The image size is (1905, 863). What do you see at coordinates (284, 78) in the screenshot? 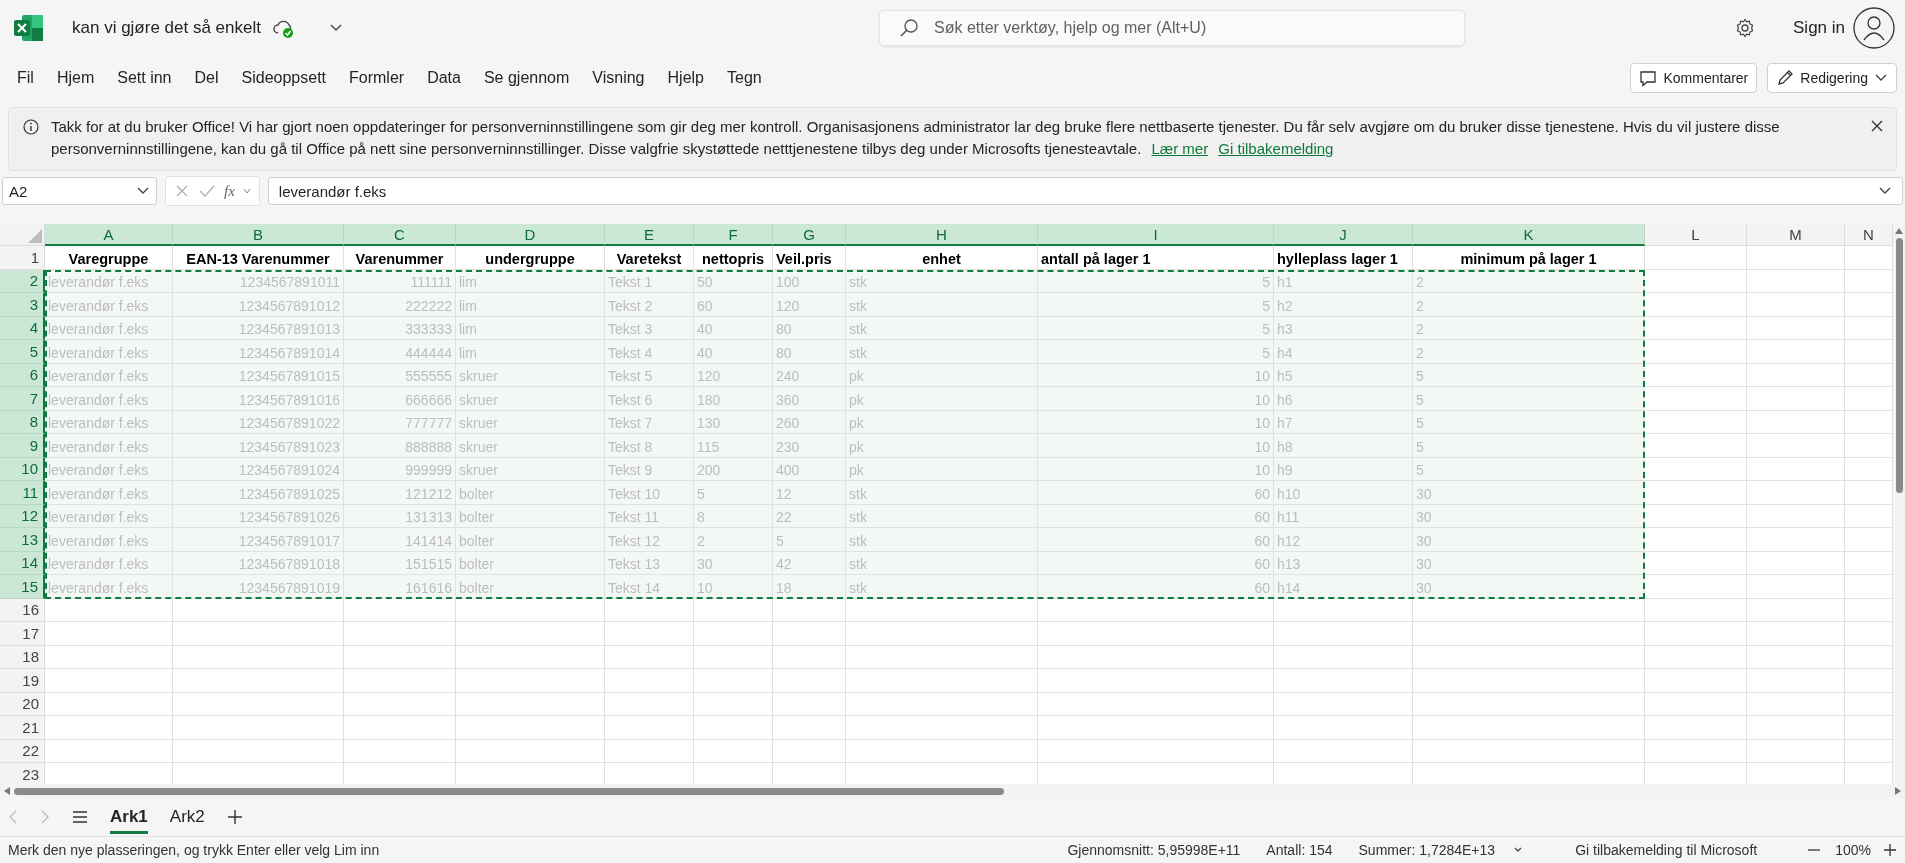
I see `menu-tab: Sideoppsett` at bounding box center [284, 78].